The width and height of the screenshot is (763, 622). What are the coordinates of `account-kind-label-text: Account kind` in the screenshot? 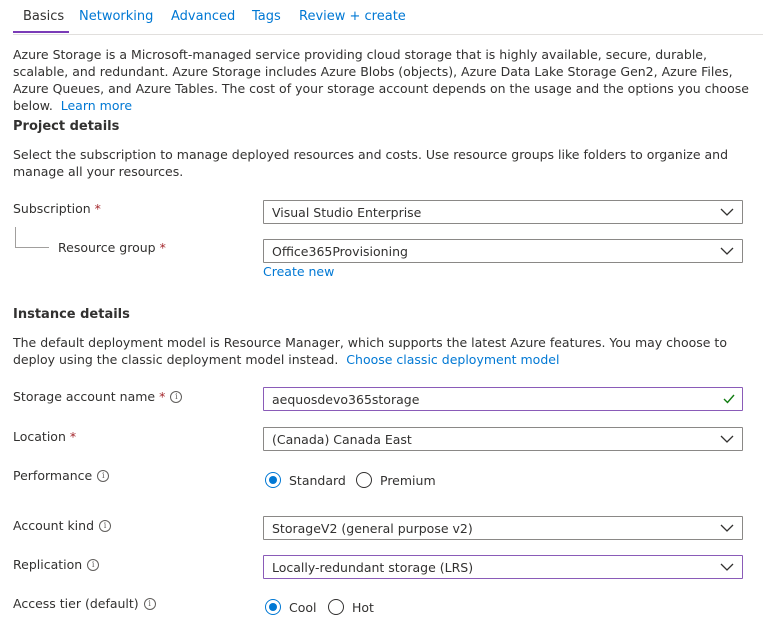 It's located at (54, 525).